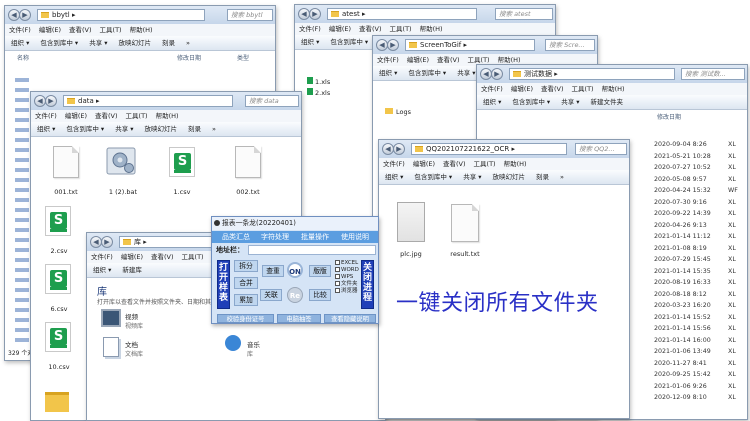 This screenshot has height=421, width=750. Describe the element at coordinates (122, 161) in the screenshot. I see `bat-file-icon` at that location.